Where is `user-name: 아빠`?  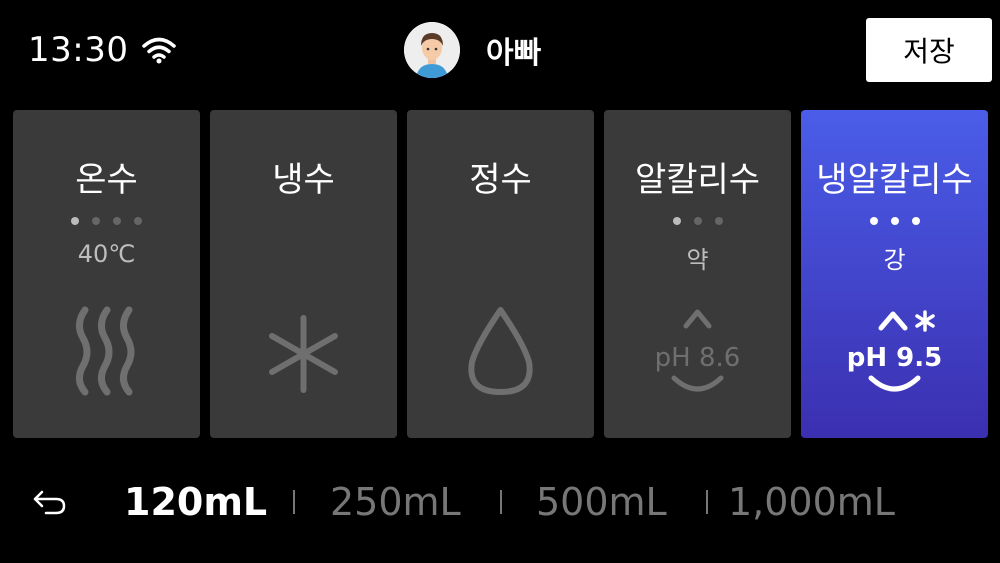
user-name: 아빠 is located at coordinates (514, 53).